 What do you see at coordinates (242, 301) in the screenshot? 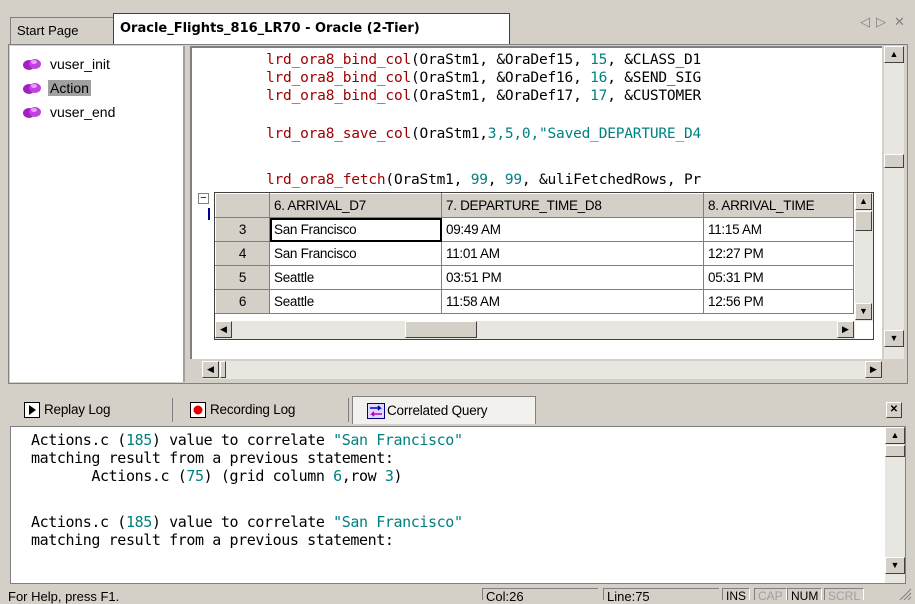
I see `grid-row-number: 6` at bounding box center [242, 301].